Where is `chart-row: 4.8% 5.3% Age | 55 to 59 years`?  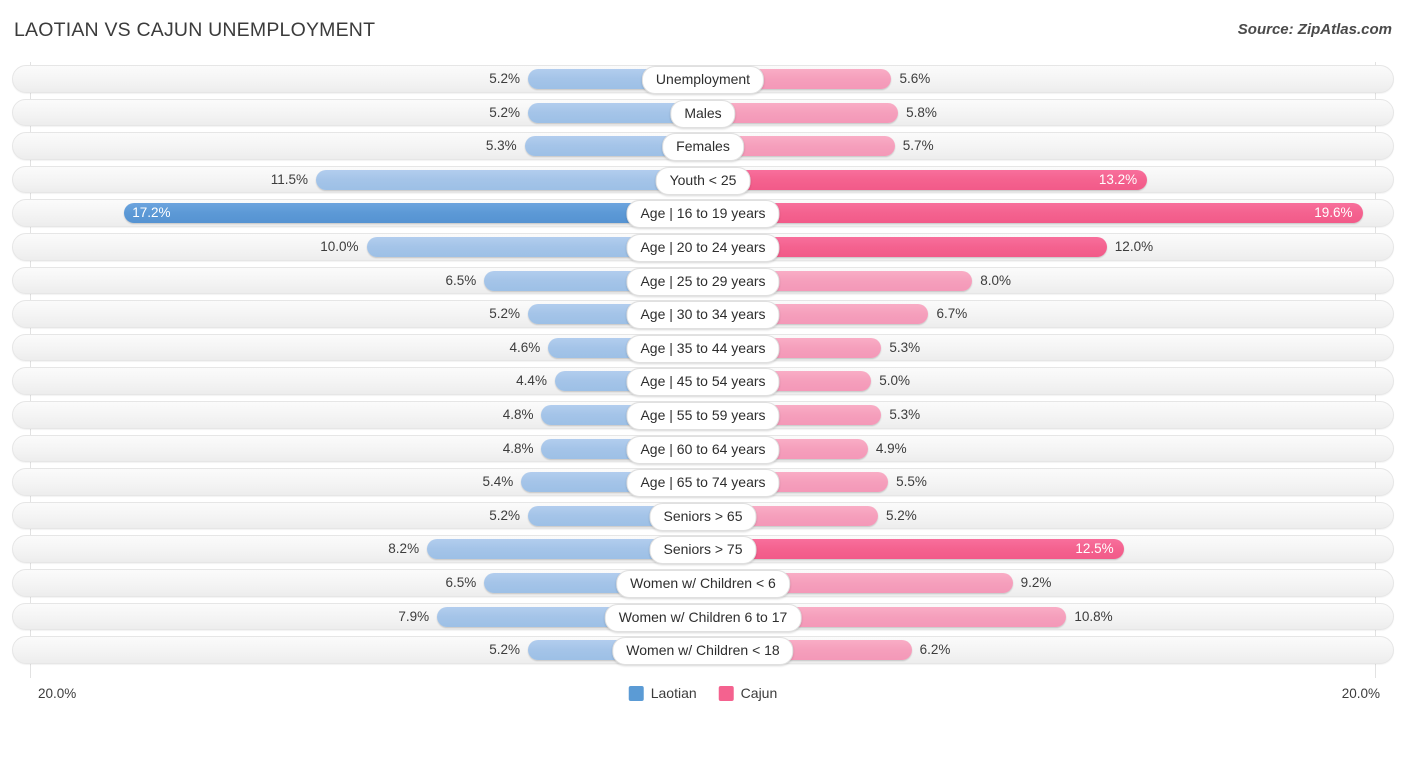 chart-row: 4.8% 5.3% Age | 55 to 59 years is located at coordinates (703, 415).